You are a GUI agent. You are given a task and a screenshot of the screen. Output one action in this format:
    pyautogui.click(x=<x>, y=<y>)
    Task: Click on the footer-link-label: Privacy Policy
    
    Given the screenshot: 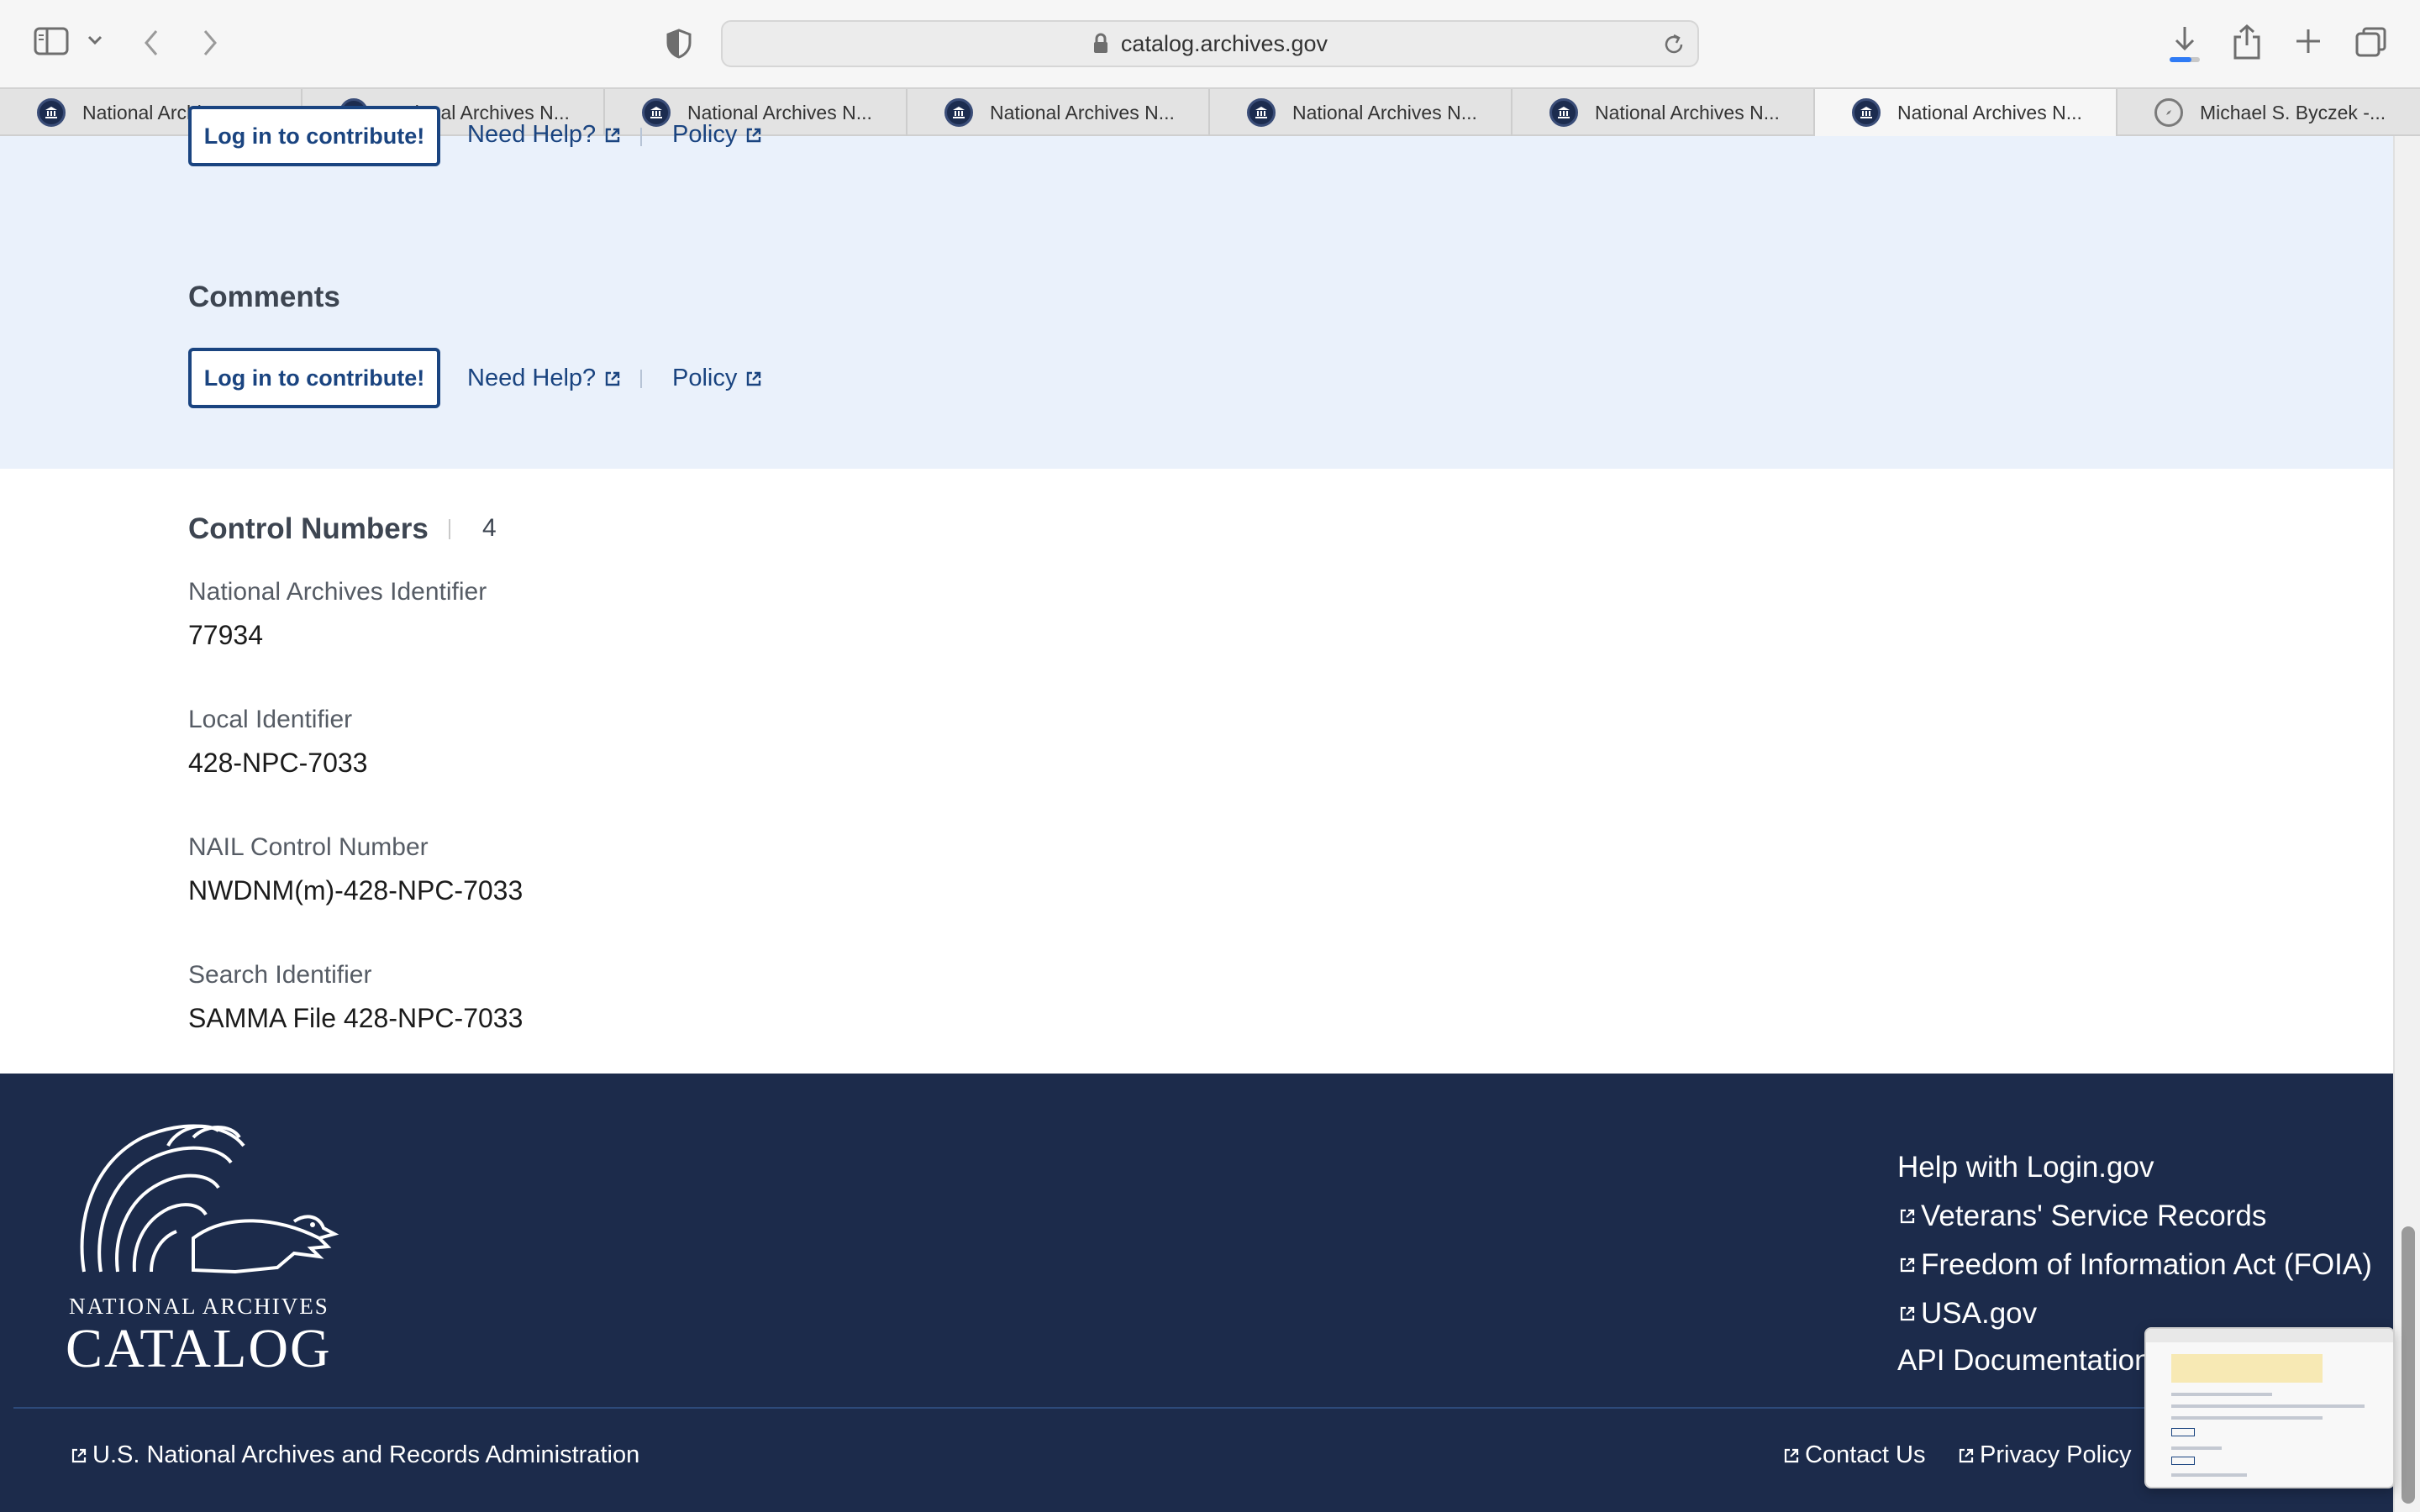 What is the action you would take?
    pyautogui.click(x=2056, y=1454)
    